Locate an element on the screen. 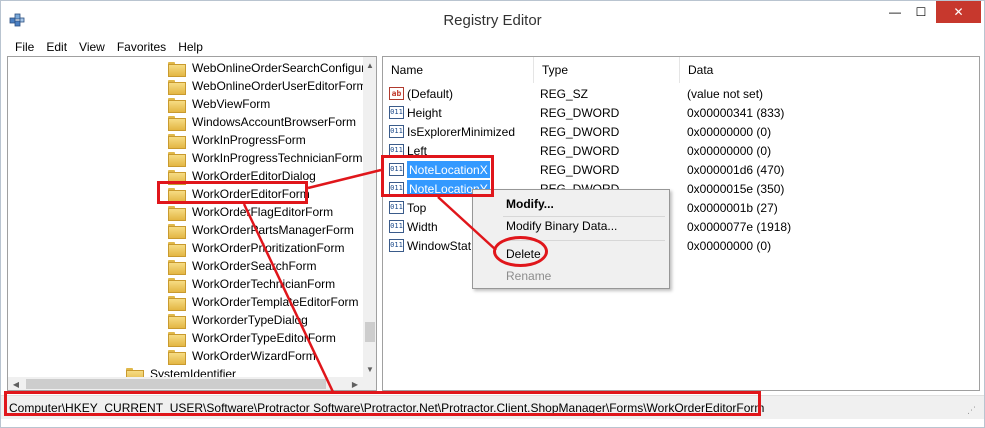  tree-item: WorkOrderTypeEditorForm is located at coordinates (252, 338).